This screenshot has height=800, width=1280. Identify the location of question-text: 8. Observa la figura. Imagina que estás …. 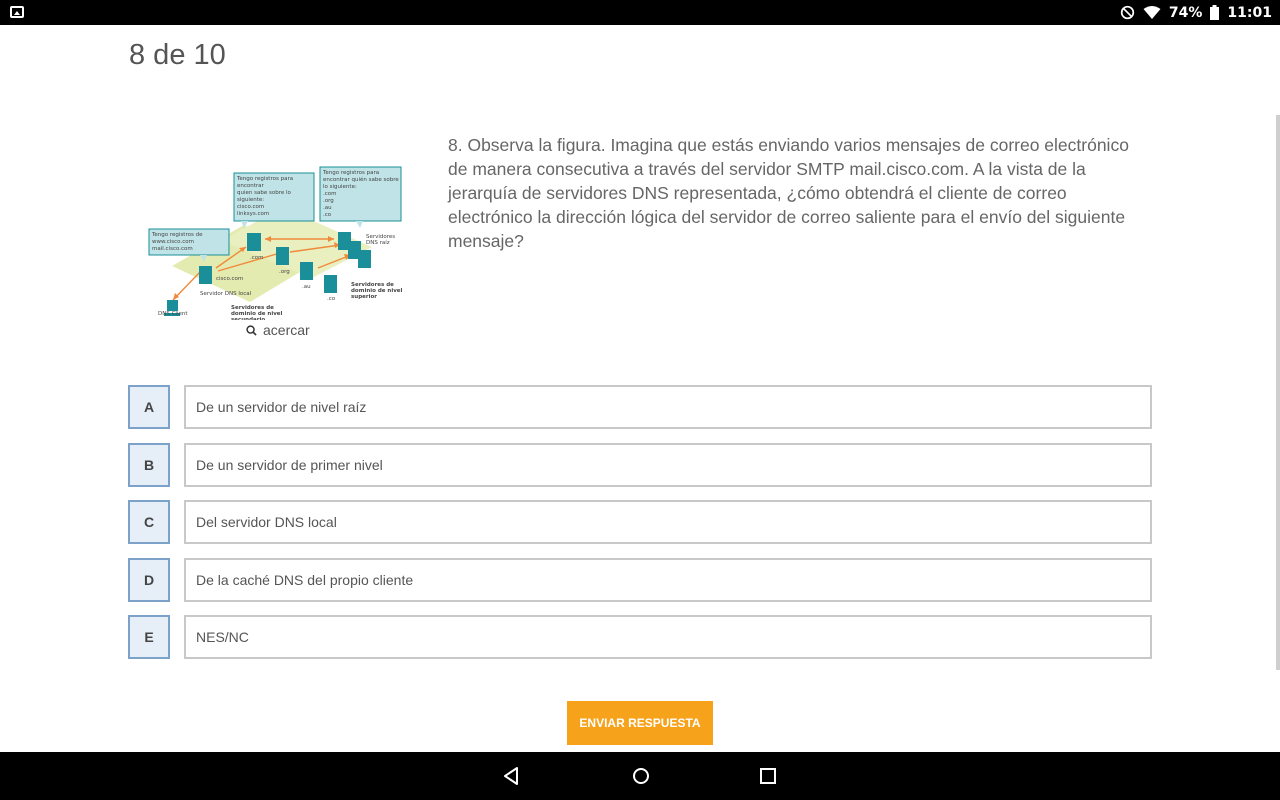
(788, 193).